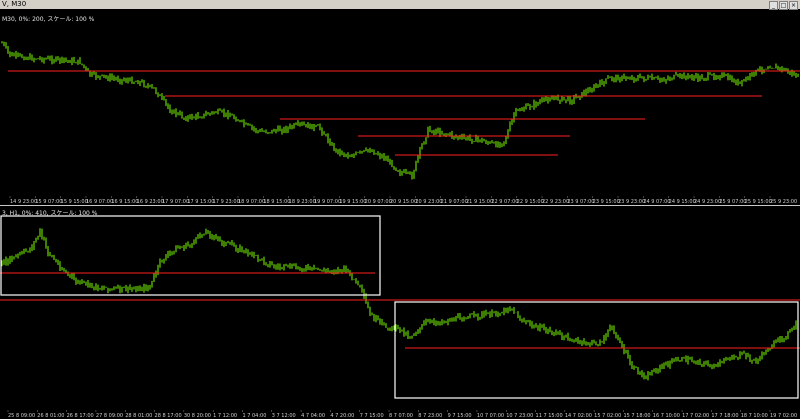 This screenshot has height=419, width=800. What do you see at coordinates (530, 202) in the screenshot?
I see `x-tick-label: 22 9 15:00` at bounding box center [530, 202].